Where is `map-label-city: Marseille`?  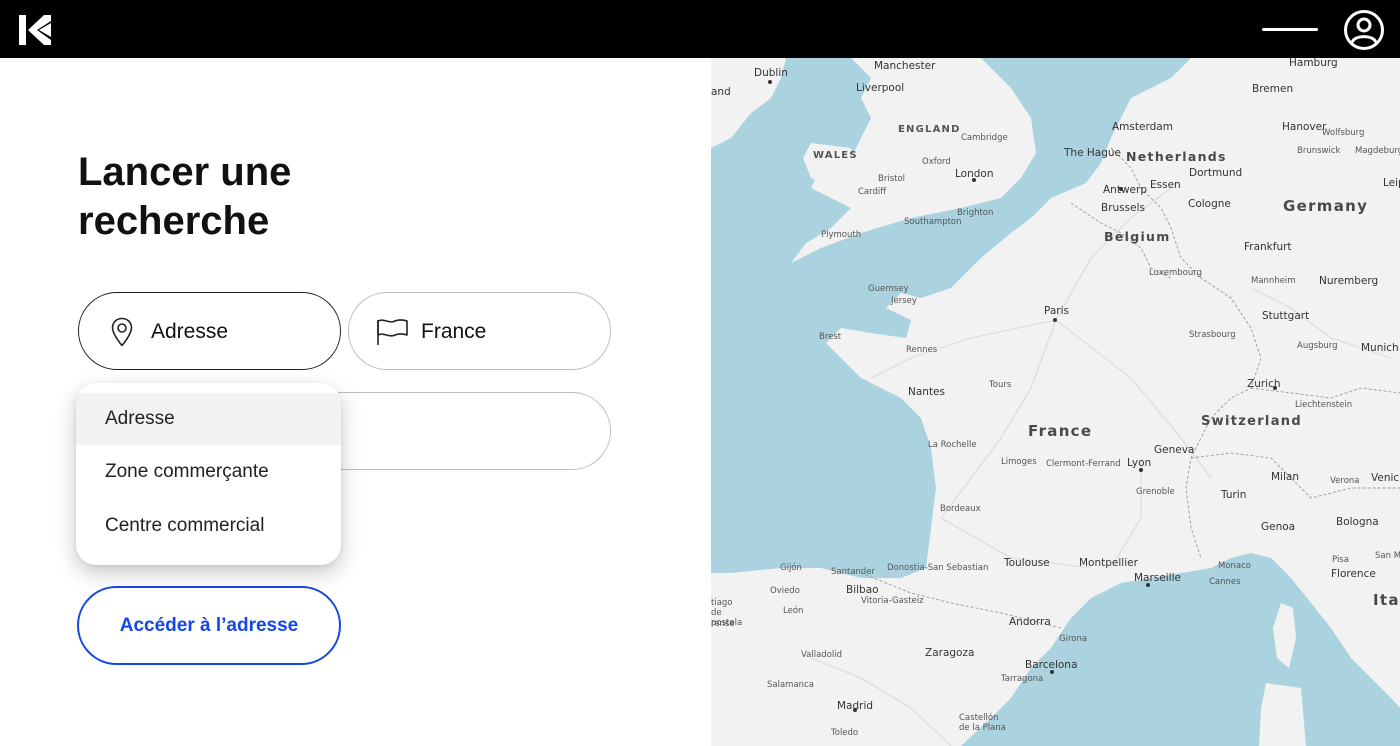
map-label-city: Marseille is located at coordinates (1157, 578).